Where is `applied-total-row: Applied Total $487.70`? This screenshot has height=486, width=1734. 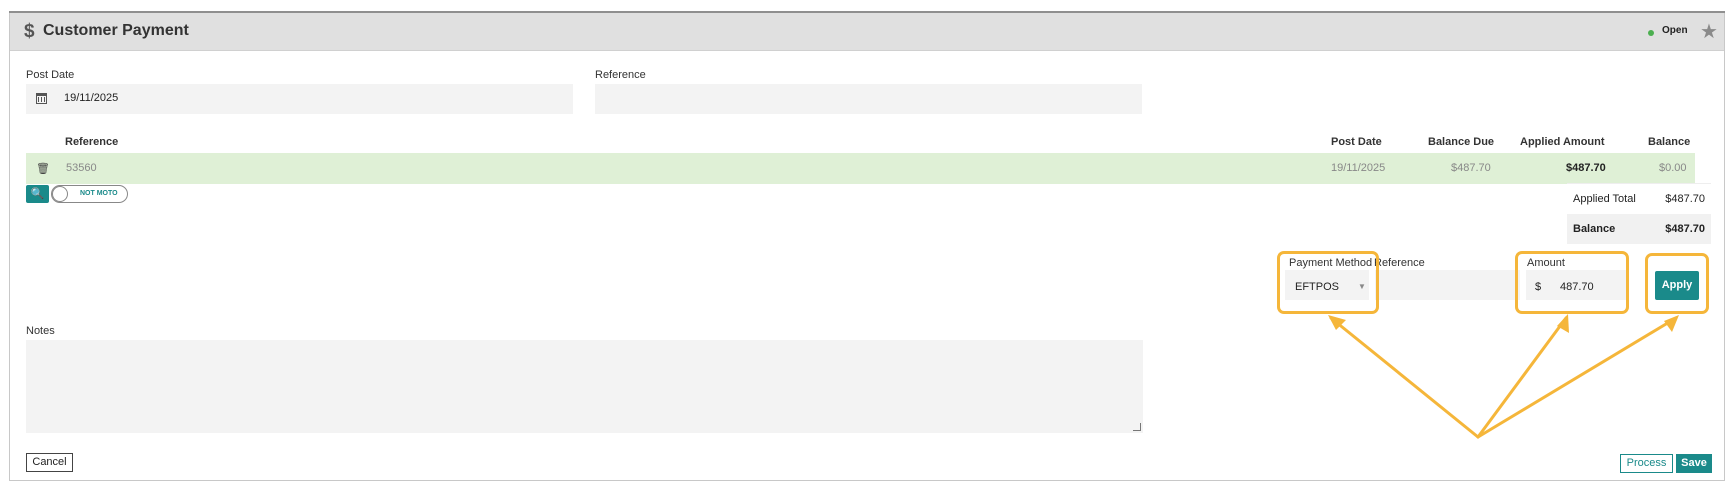 applied-total-row: Applied Total $487.70 is located at coordinates (1639, 199).